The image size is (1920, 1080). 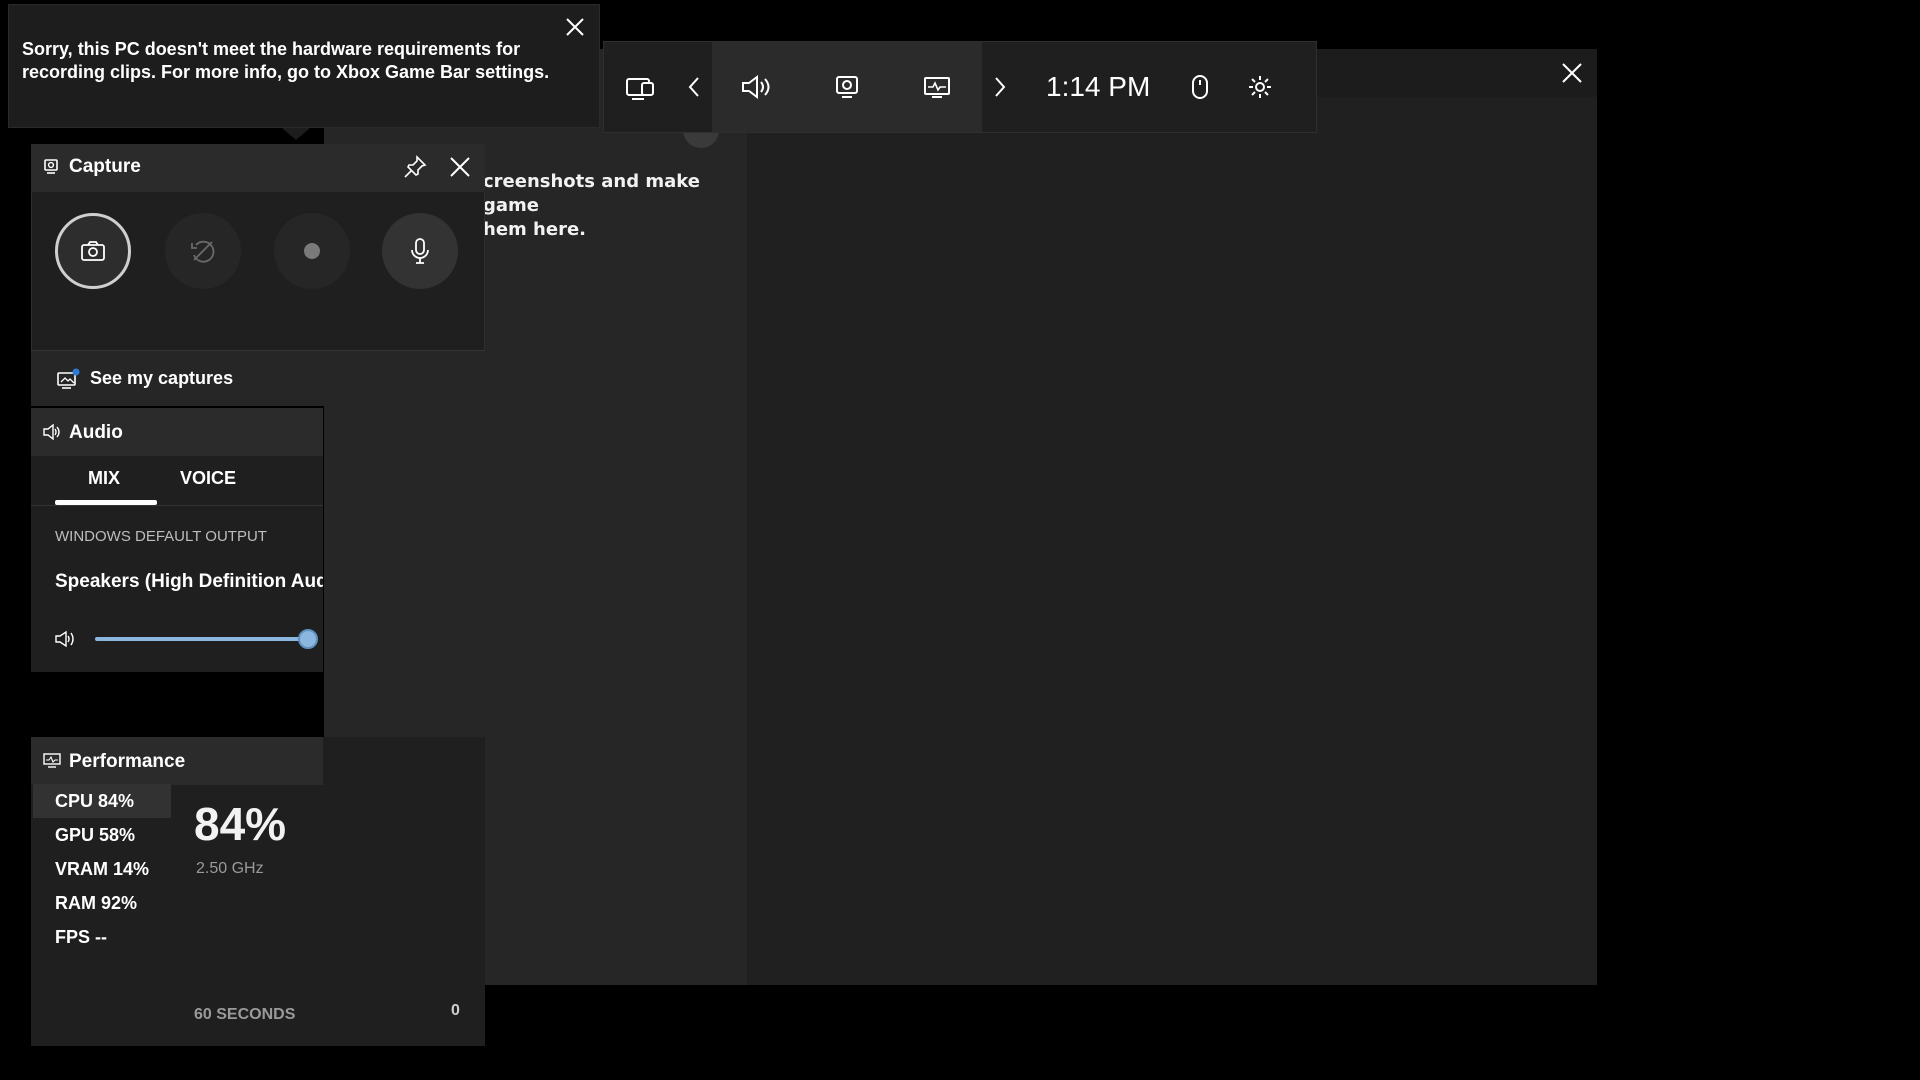 I want to click on speaker-icon, so click(x=66, y=639).